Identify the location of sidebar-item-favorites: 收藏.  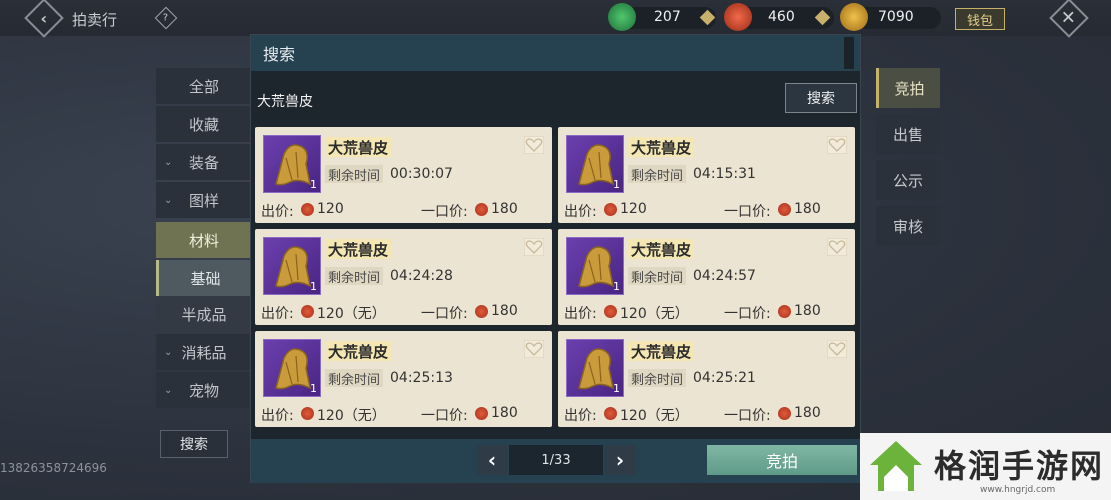
(204, 124).